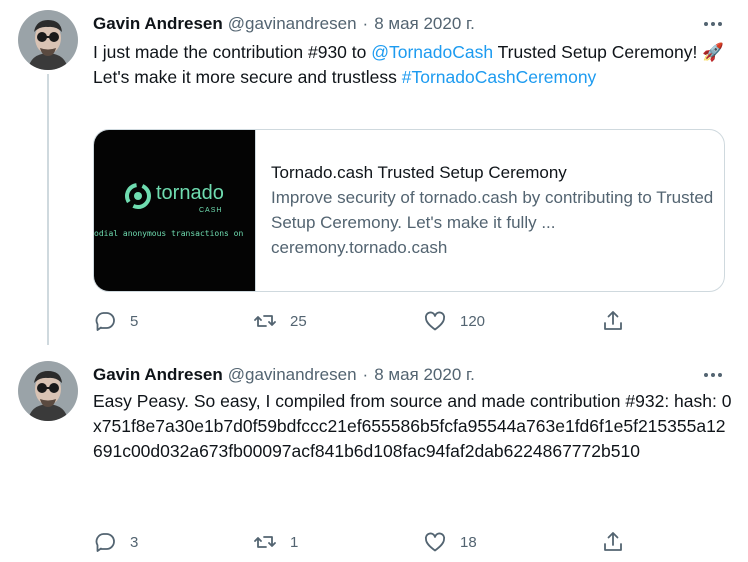  Describe the element at coordinates (134, 321) in the screenshot. I see `reply-count: 5` at that location.